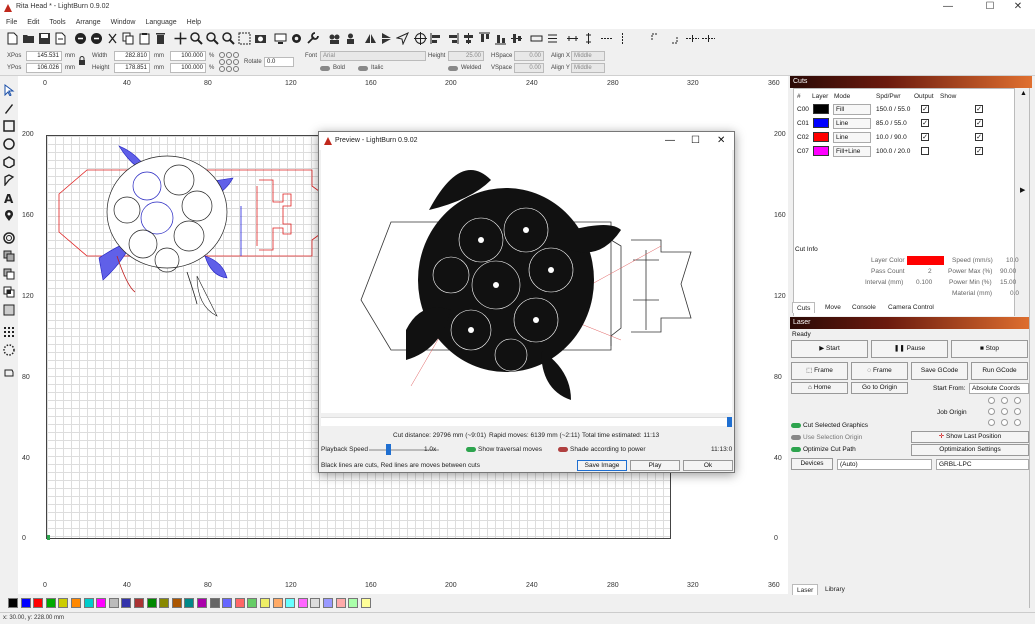 The image size is (1035, 624). Describe the element at coordinates (82, 61) in the screenshot. I see `lock-icon` at that location.